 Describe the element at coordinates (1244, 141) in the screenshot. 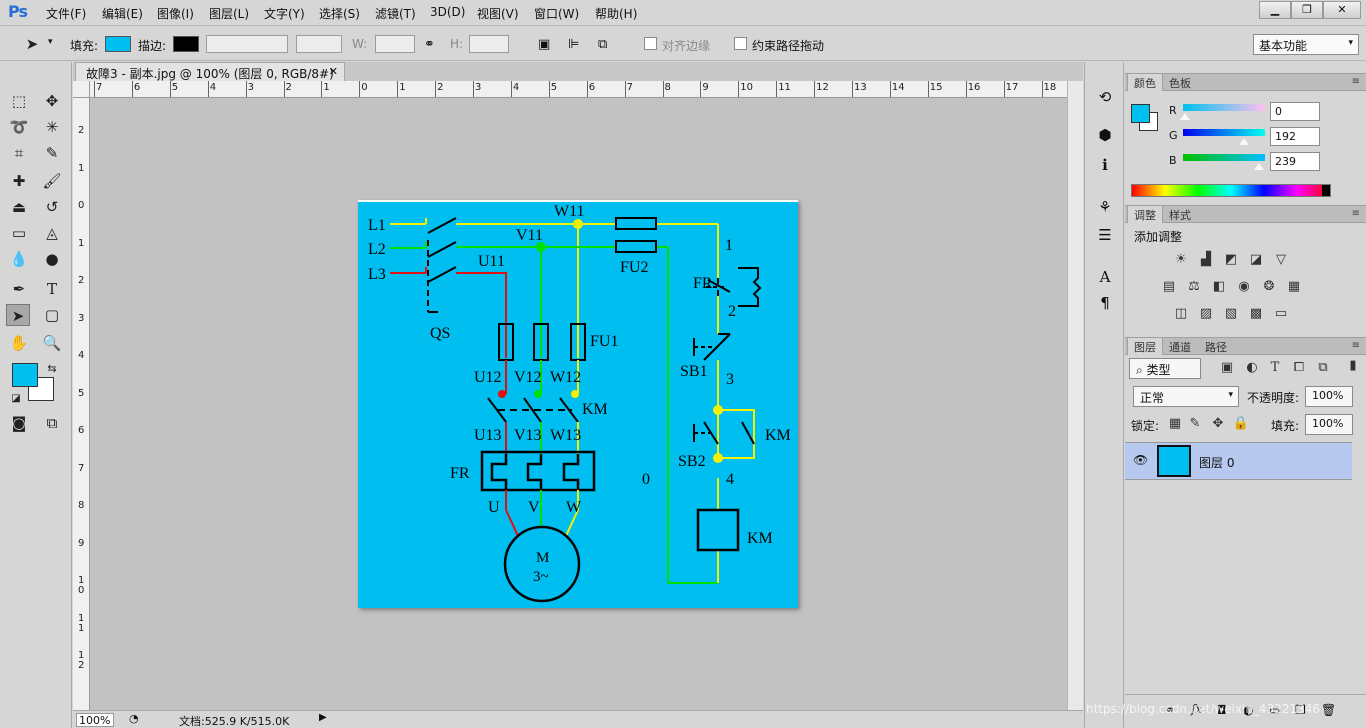

I see `g-slider-thumb` at that location.